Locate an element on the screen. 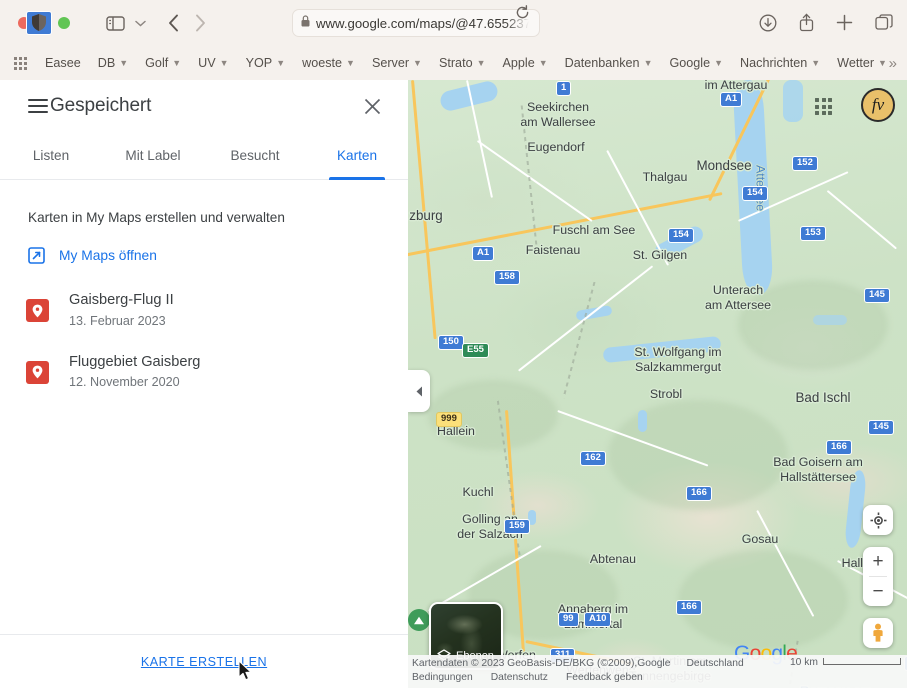 This screenshot has height=688, width=907. street-view-pegman-icon is located at coordinates (878, 633).